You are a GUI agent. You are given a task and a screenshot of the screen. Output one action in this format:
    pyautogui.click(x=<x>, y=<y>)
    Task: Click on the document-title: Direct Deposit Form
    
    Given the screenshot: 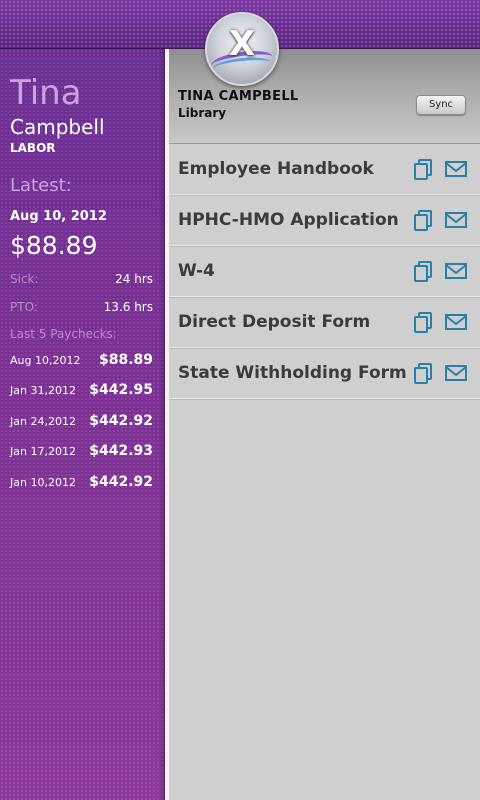 What is the action you would take?
    pyautogui.click(x=274, y=322)
    